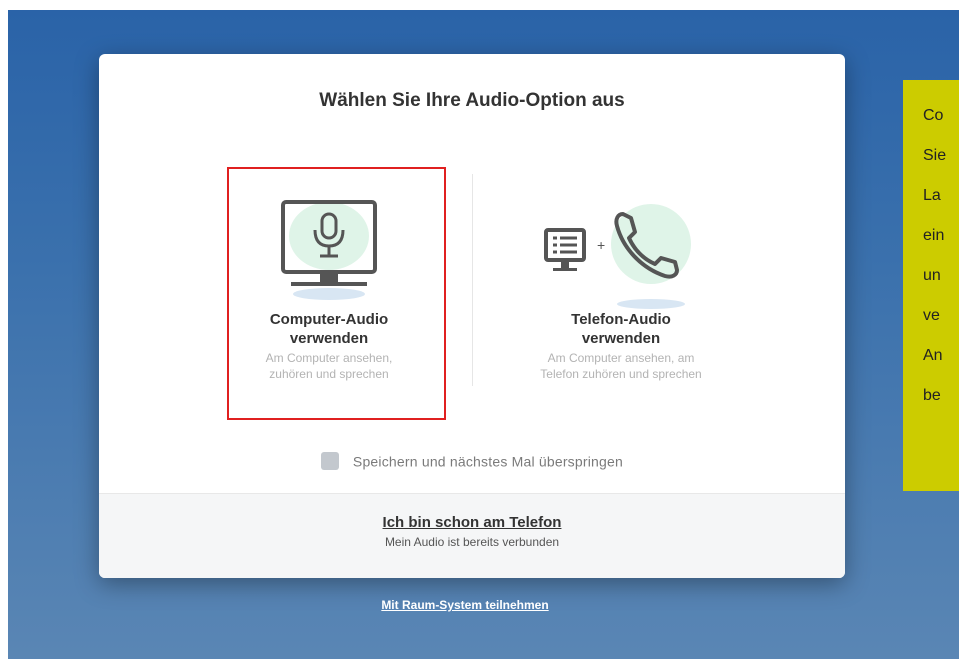  I want to click on note-line: An, so click(933, 355).